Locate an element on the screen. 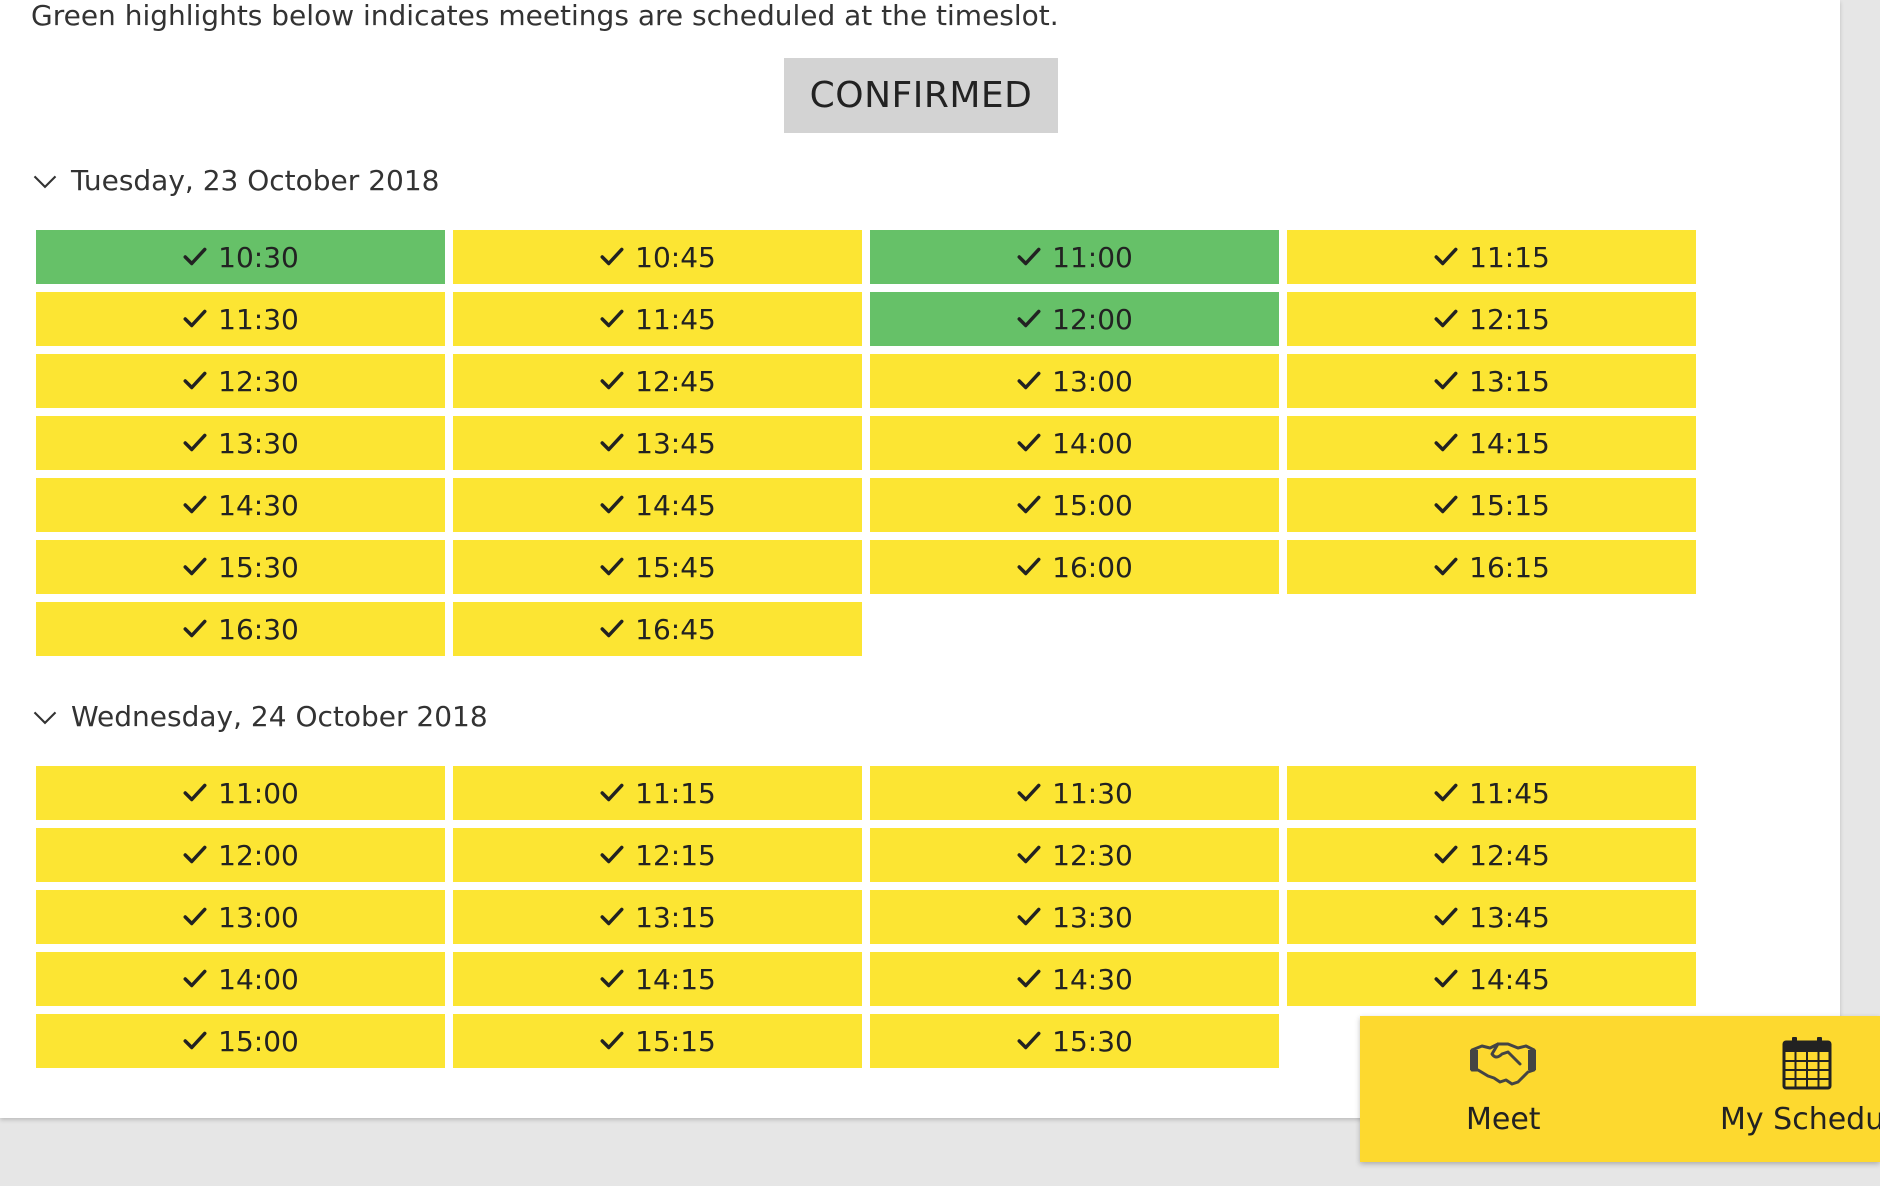 This screenshot has height=1186, width=1880. timeslot-time: 12:45 is located at coordinates (1509, 855).